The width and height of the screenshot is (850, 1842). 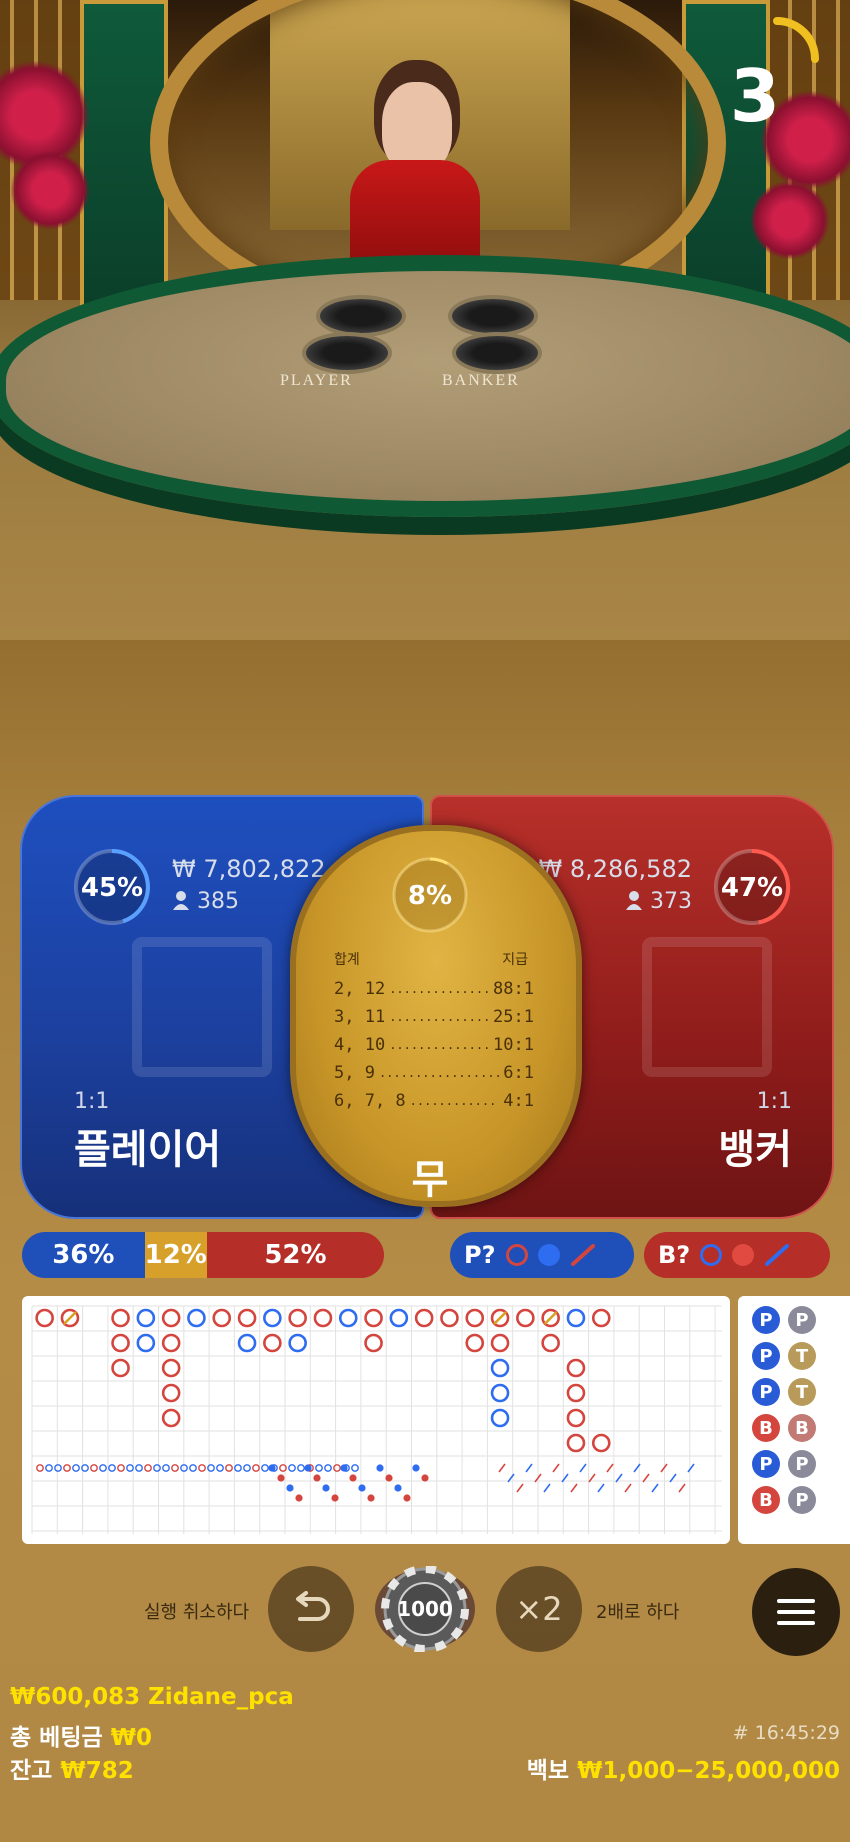 I want to click on player-percent: 45%, so click(x=112, y=888).